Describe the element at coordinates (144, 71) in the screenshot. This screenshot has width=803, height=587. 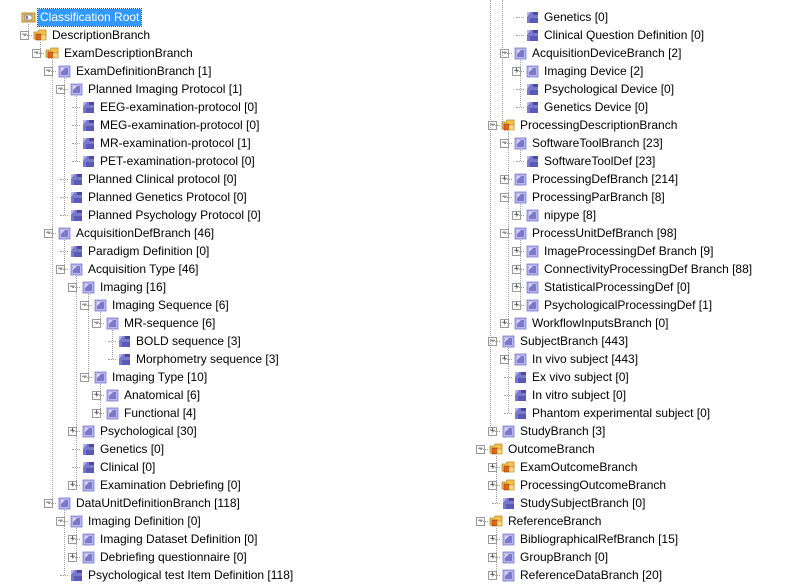
I see `tree-node-label: ExamDefinitionBranch [1]` at that location.